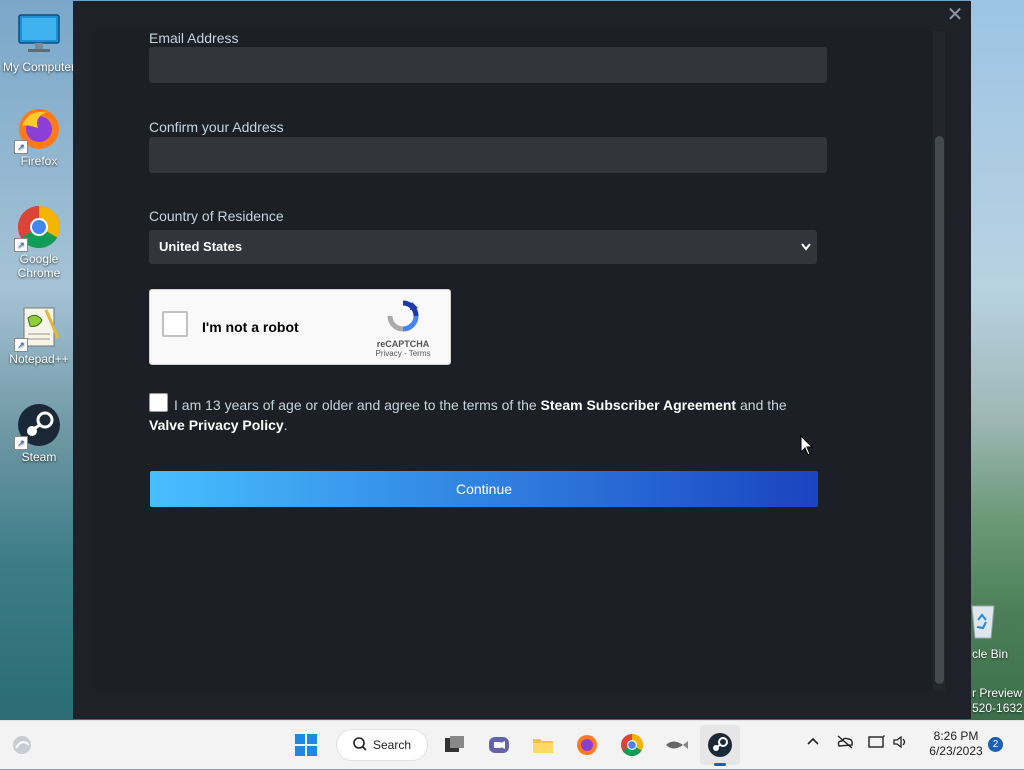 The height and width of the screenshot is (770, 1024). I want to click on clock-date: 6/23/2023, so click(956, 751).